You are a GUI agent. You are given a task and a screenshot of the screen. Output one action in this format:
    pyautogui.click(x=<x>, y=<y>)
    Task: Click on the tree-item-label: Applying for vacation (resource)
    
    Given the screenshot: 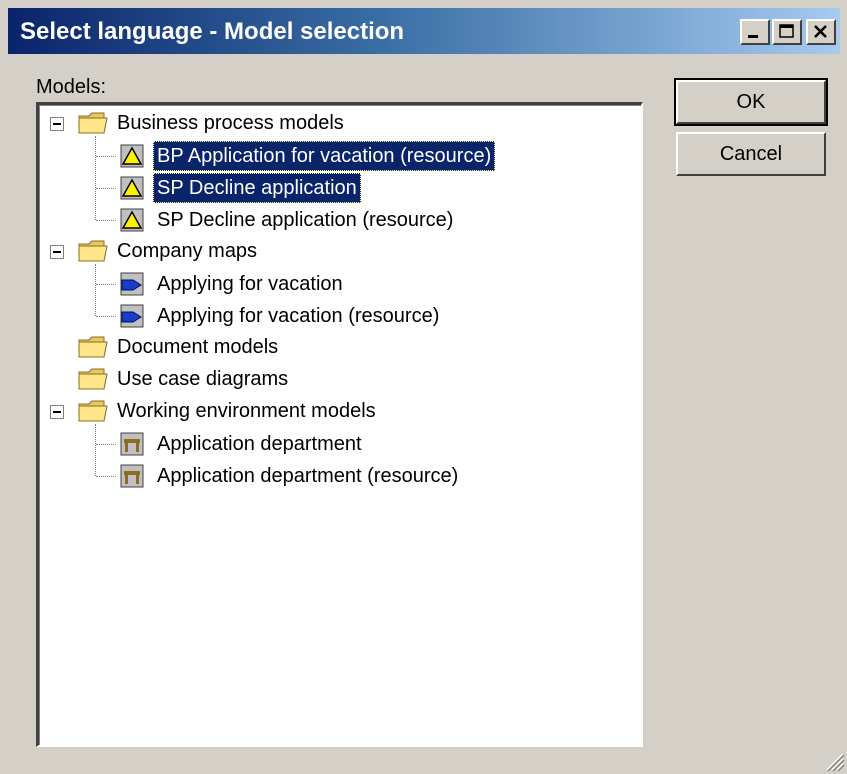 What is the action you would take?
    pyautogui.click(x=298, y=316)
    